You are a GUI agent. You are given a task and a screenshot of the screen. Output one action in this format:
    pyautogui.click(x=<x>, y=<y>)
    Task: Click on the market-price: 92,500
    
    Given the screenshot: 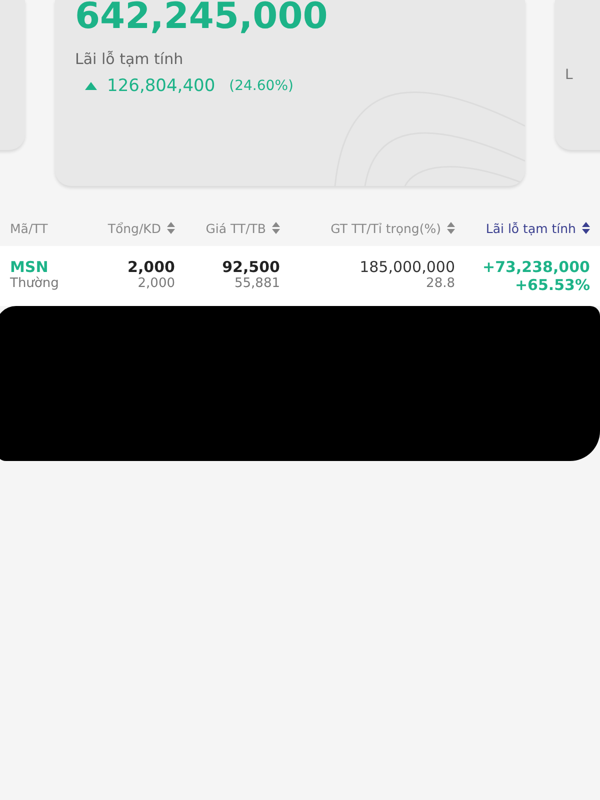 What is the action you would take?
    pyautogui.click(x=251, y=267)
    